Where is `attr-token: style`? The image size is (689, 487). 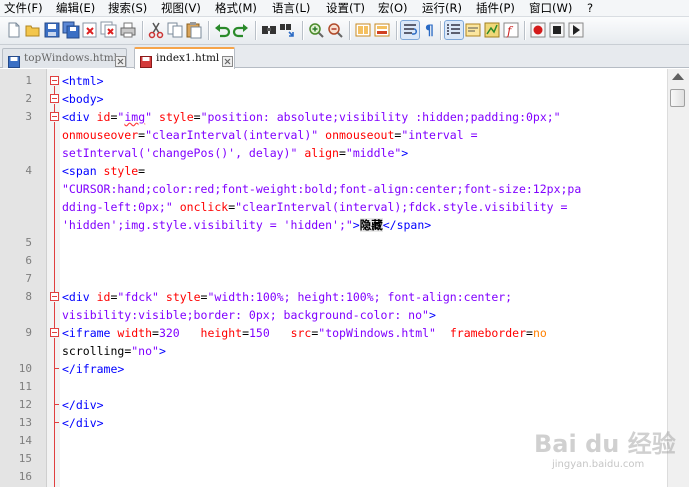 attr-token: style is located at coordinates (176, 117).